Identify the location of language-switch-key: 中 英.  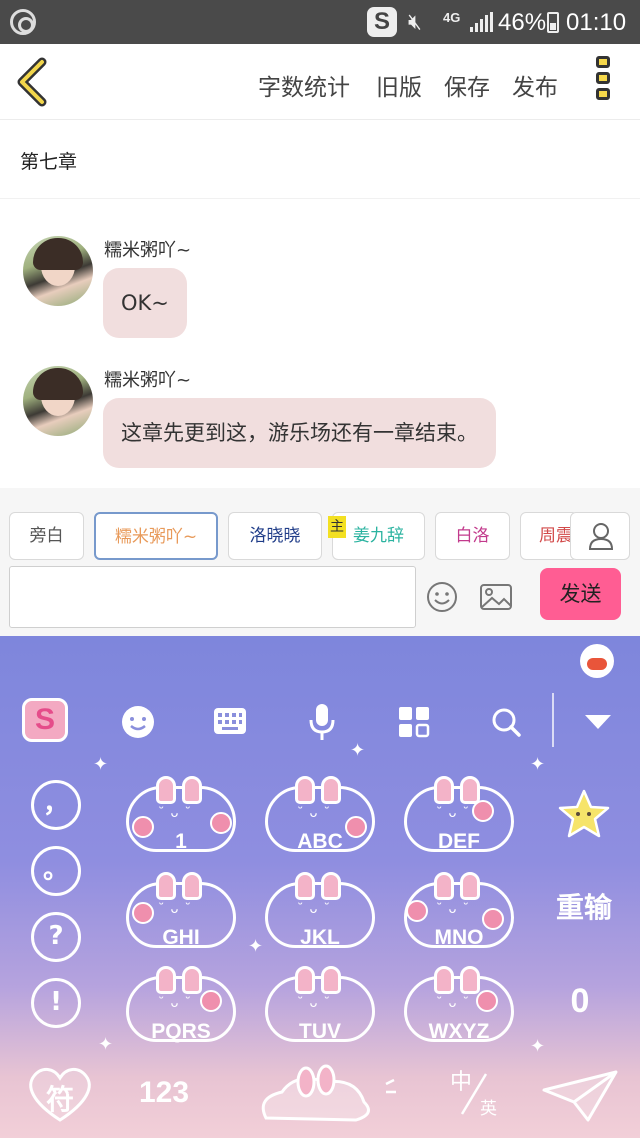
(478, 1094).